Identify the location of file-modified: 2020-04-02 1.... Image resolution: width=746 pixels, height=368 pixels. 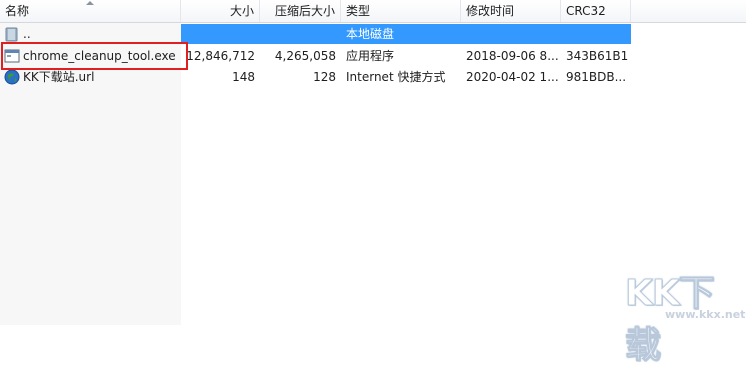
(512, 77).